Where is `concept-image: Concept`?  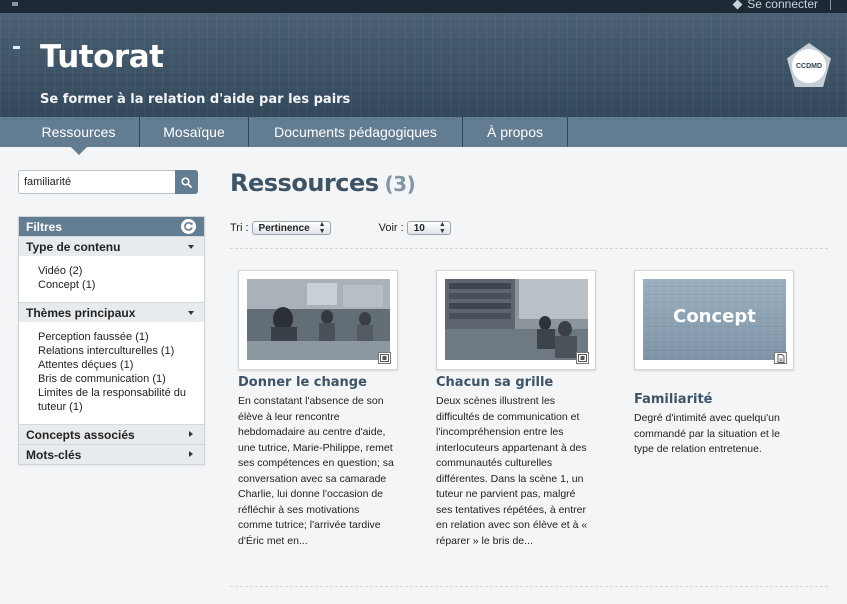
concept-image: Concept is located at coordinates (714, 319).